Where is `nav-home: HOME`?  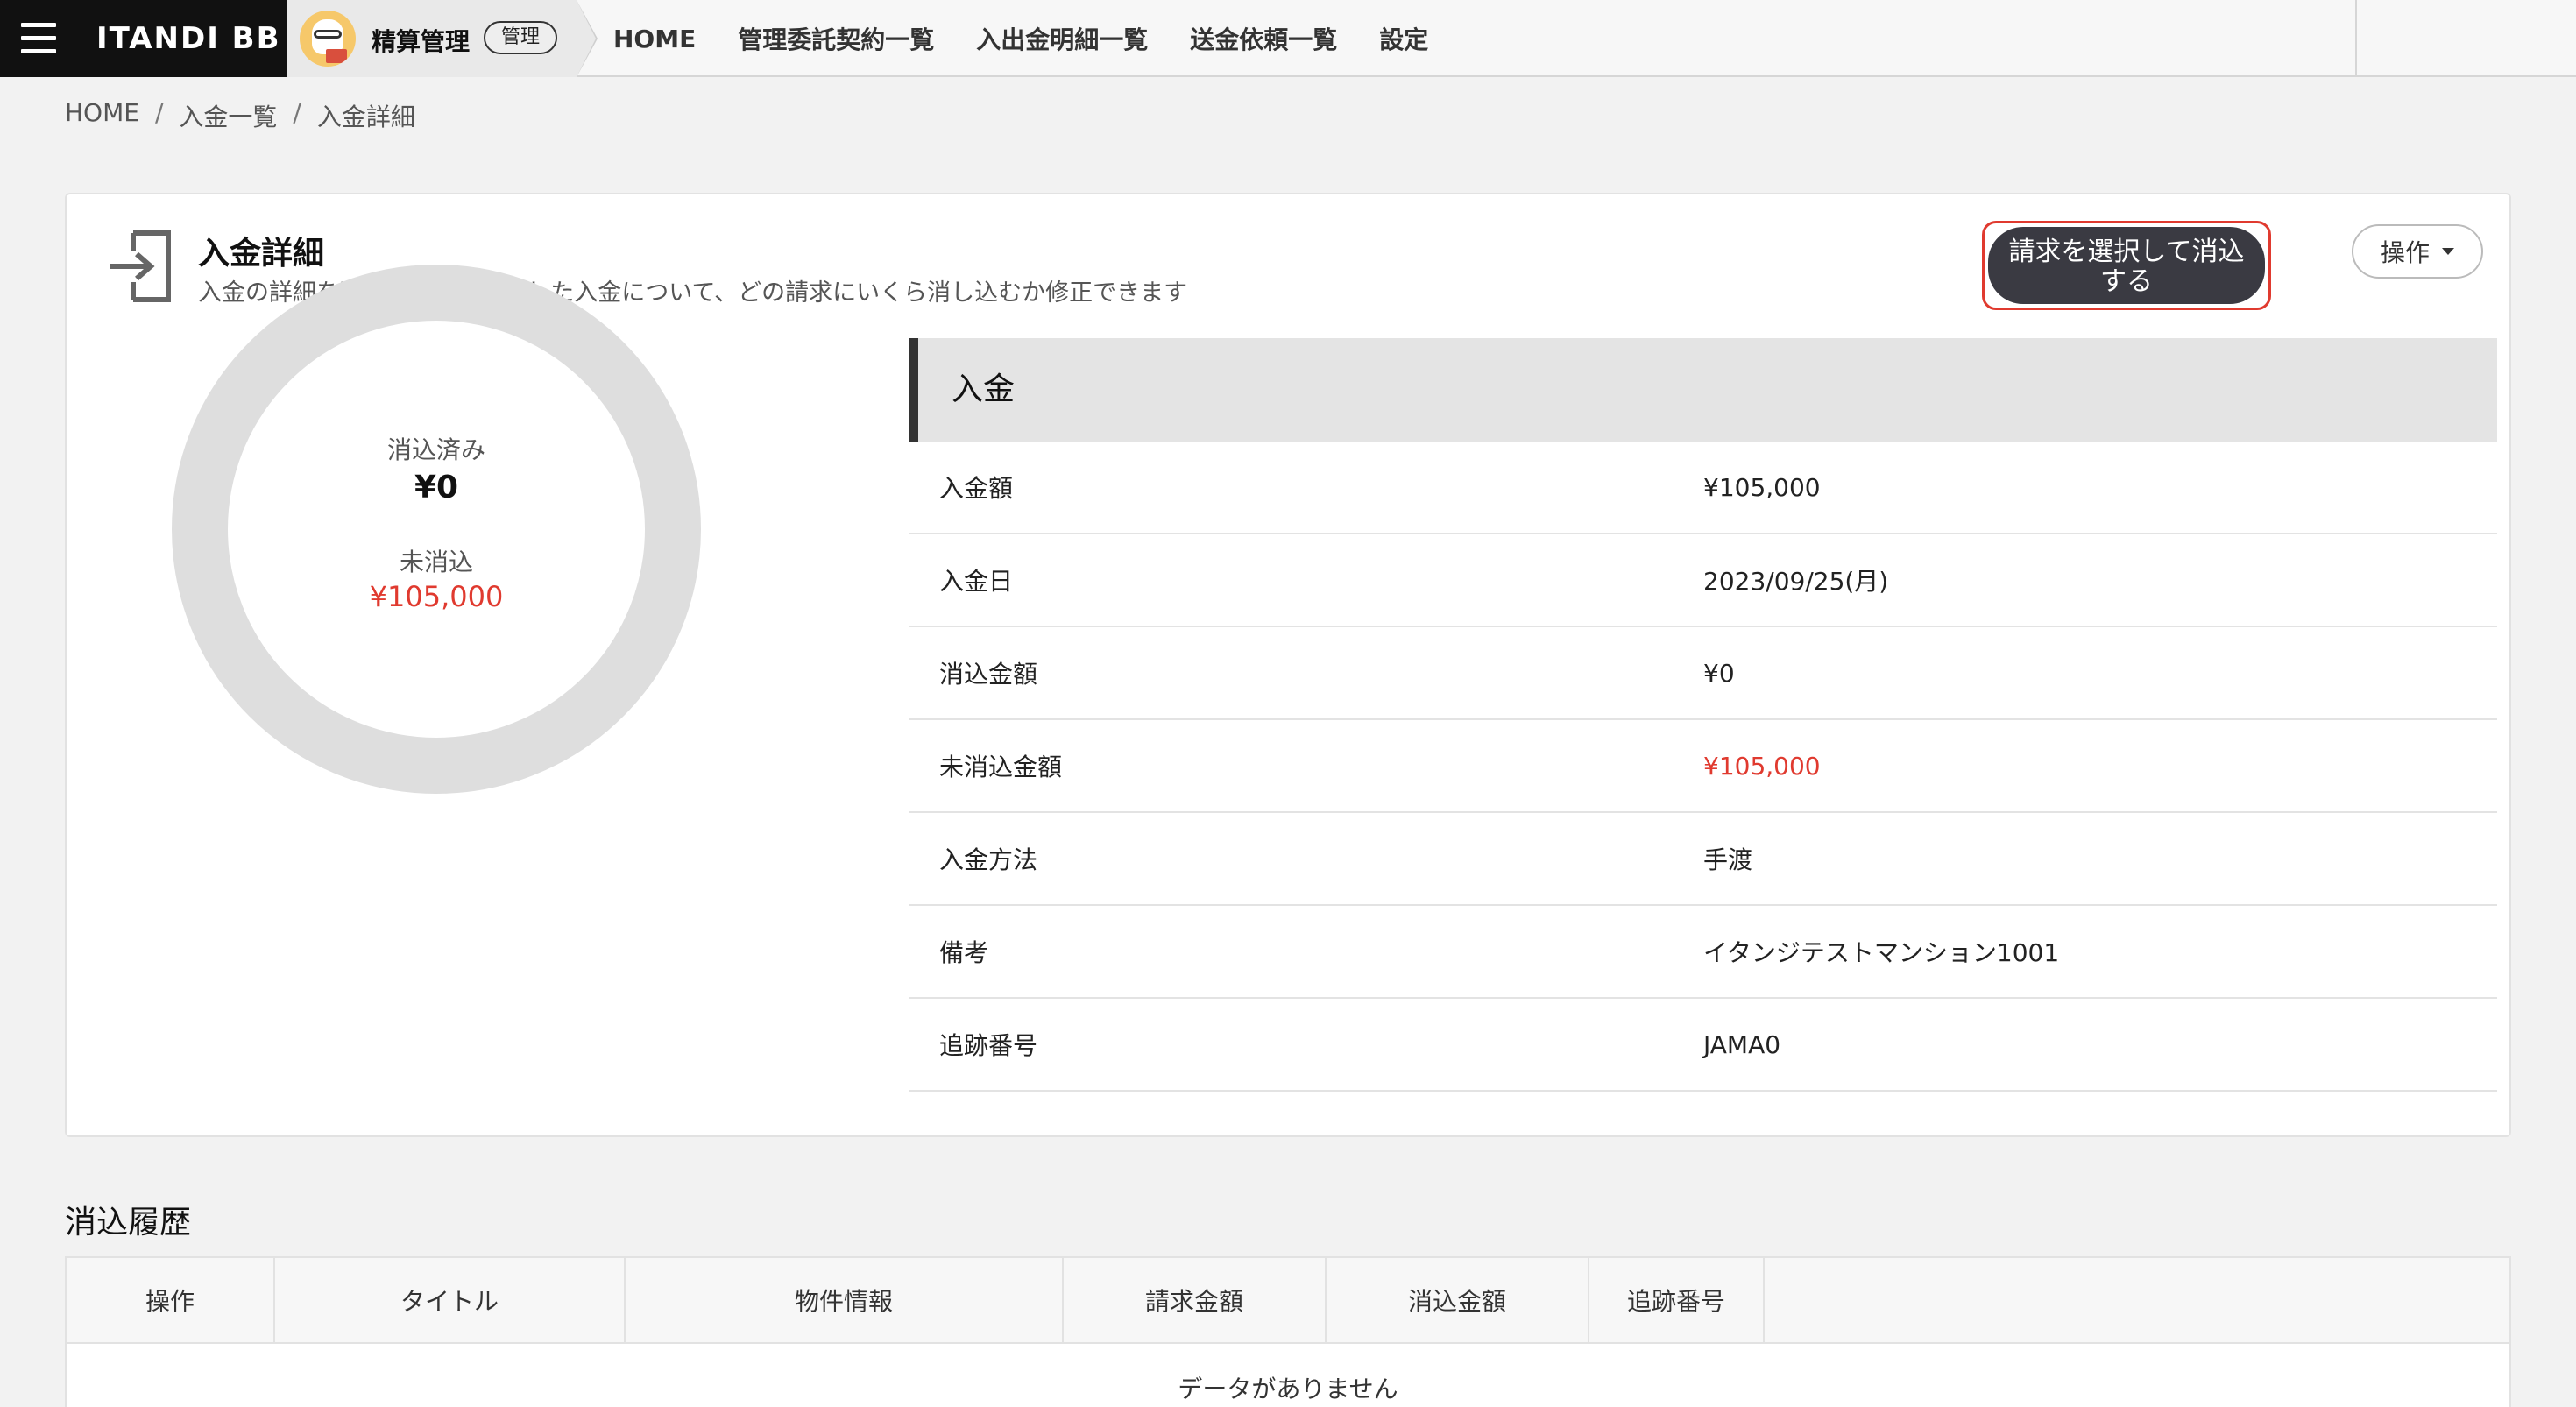 nav-home: HOME is located at coordinates (654, 39).